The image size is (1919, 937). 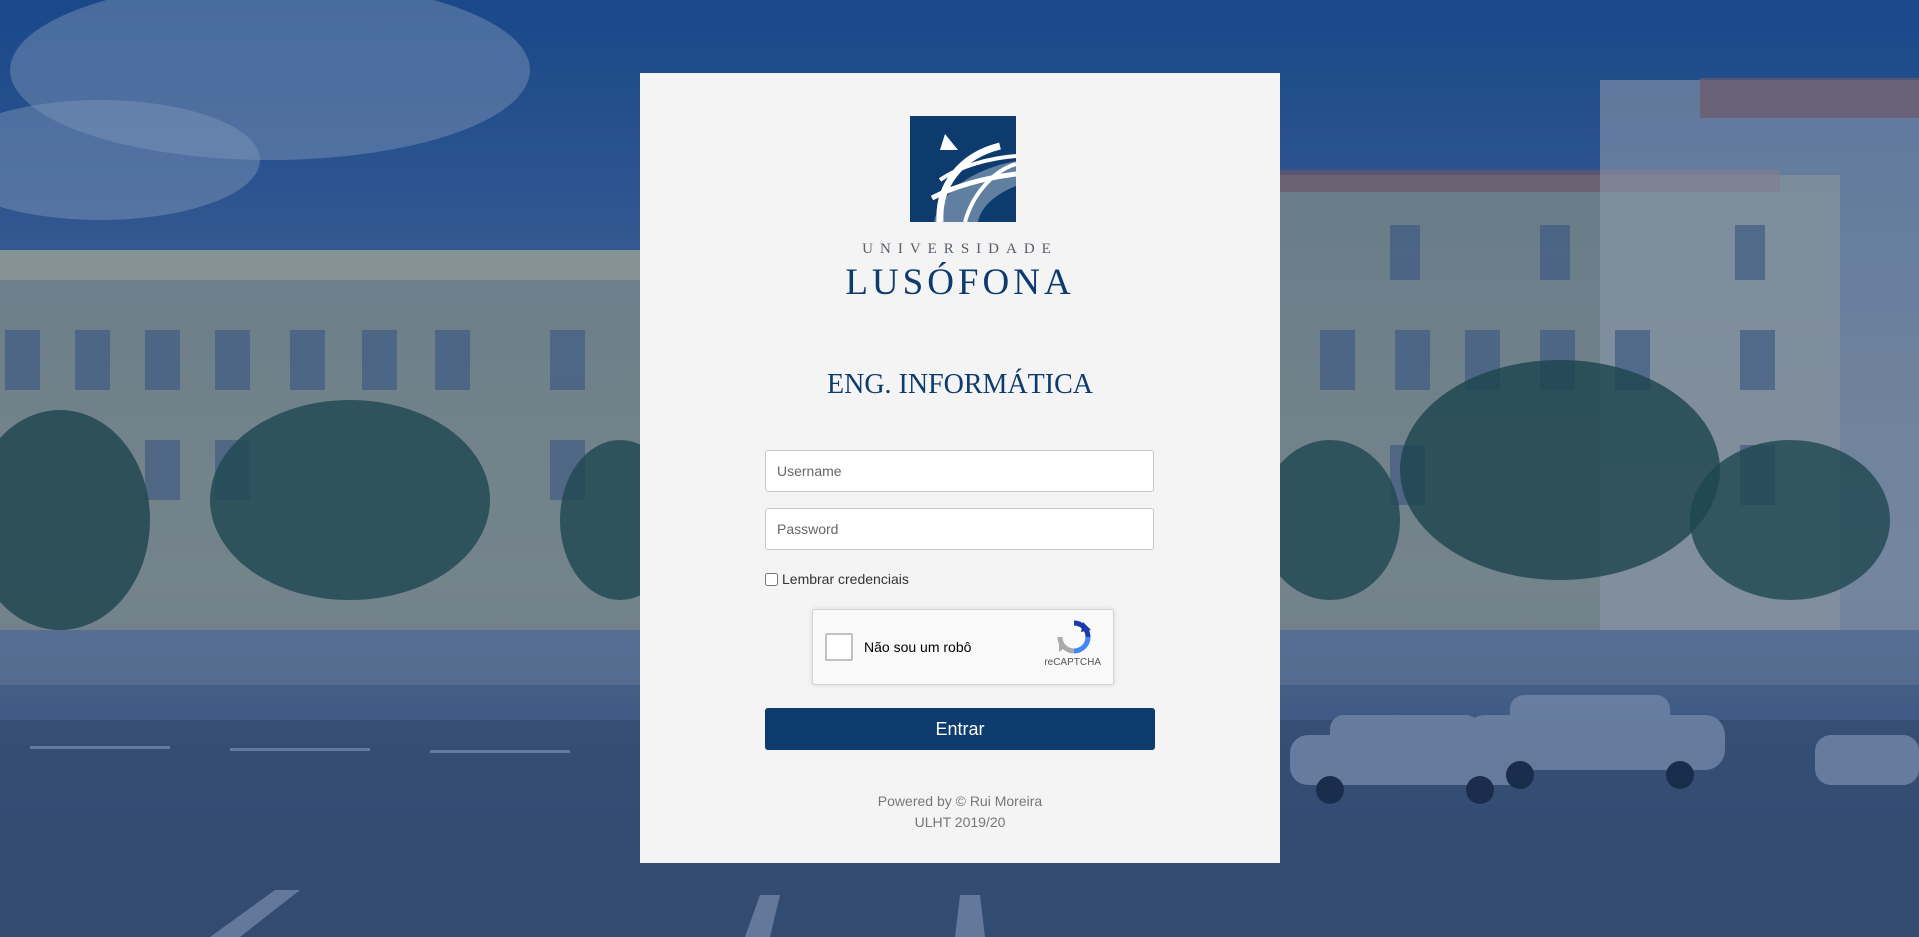 What do you see at coordinates (771, 579) in the screenshot?
I see `remember-checkbox` at bounding box center [771, 579].